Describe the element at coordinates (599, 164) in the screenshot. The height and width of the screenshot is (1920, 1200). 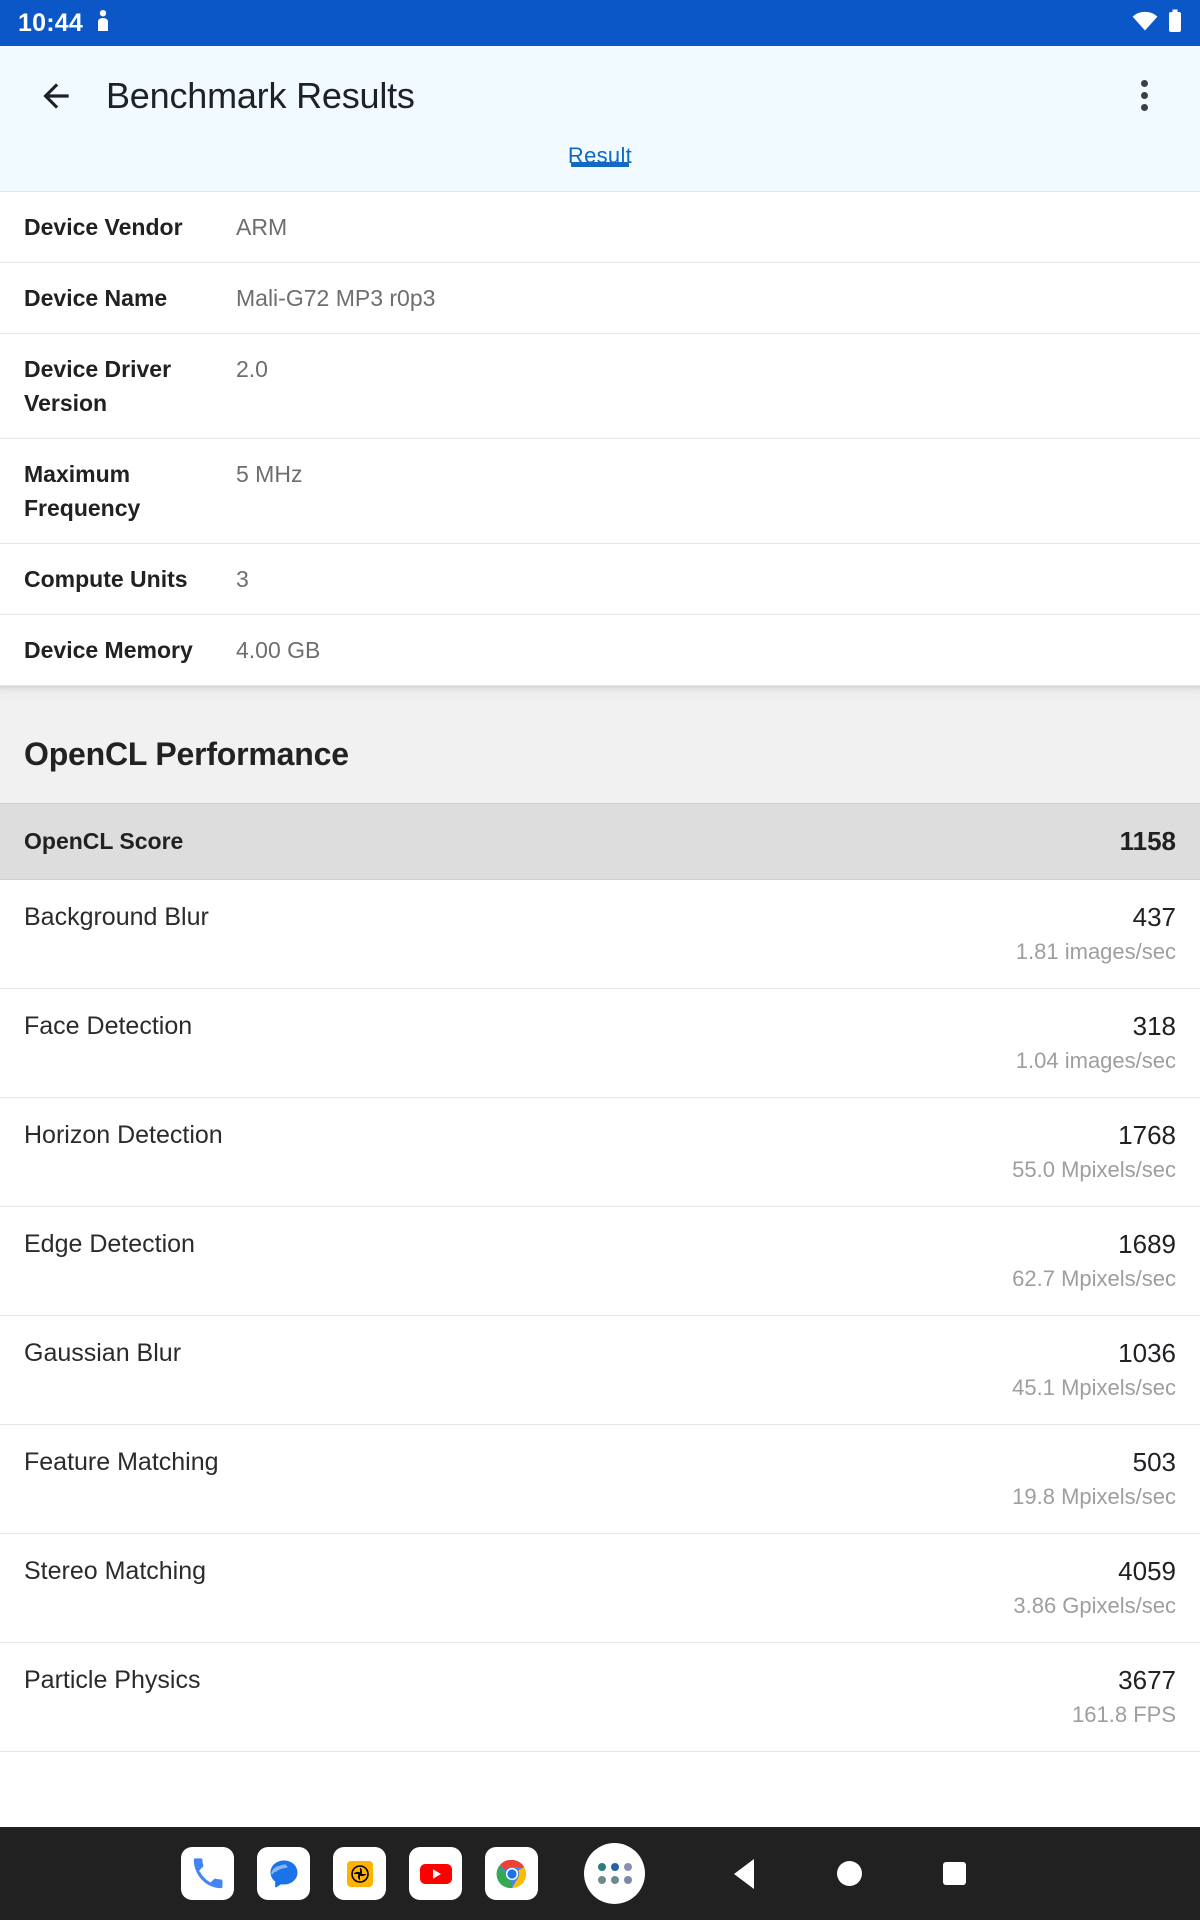
I see `tab-selected-indicator` at that location.